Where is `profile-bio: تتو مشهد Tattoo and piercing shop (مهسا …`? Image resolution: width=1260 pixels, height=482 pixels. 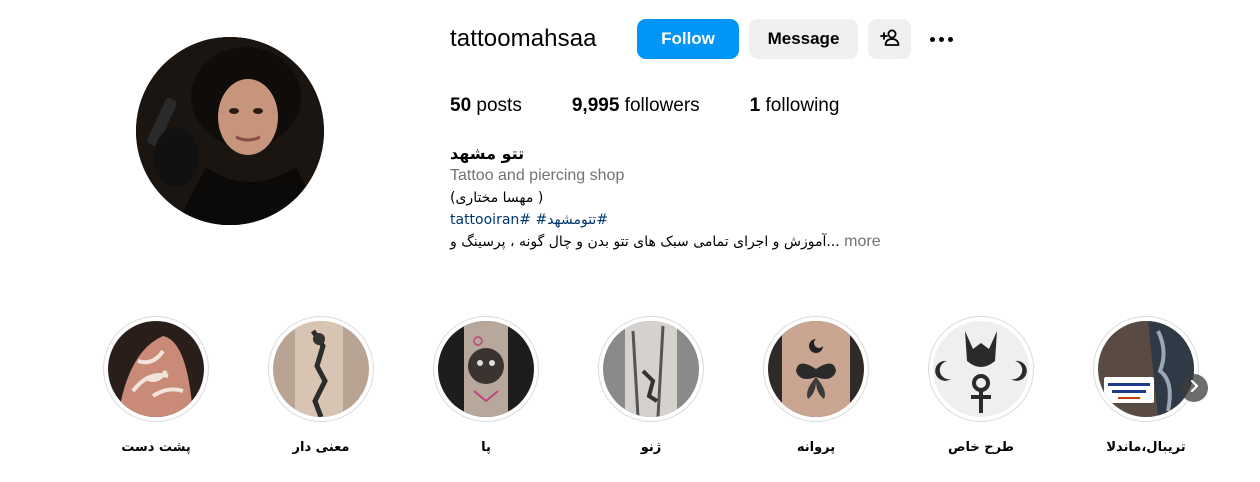
profile-bio: تتو مشهد Tattoo and piercing shop (مهسا … is located at coordinates (710, 198).